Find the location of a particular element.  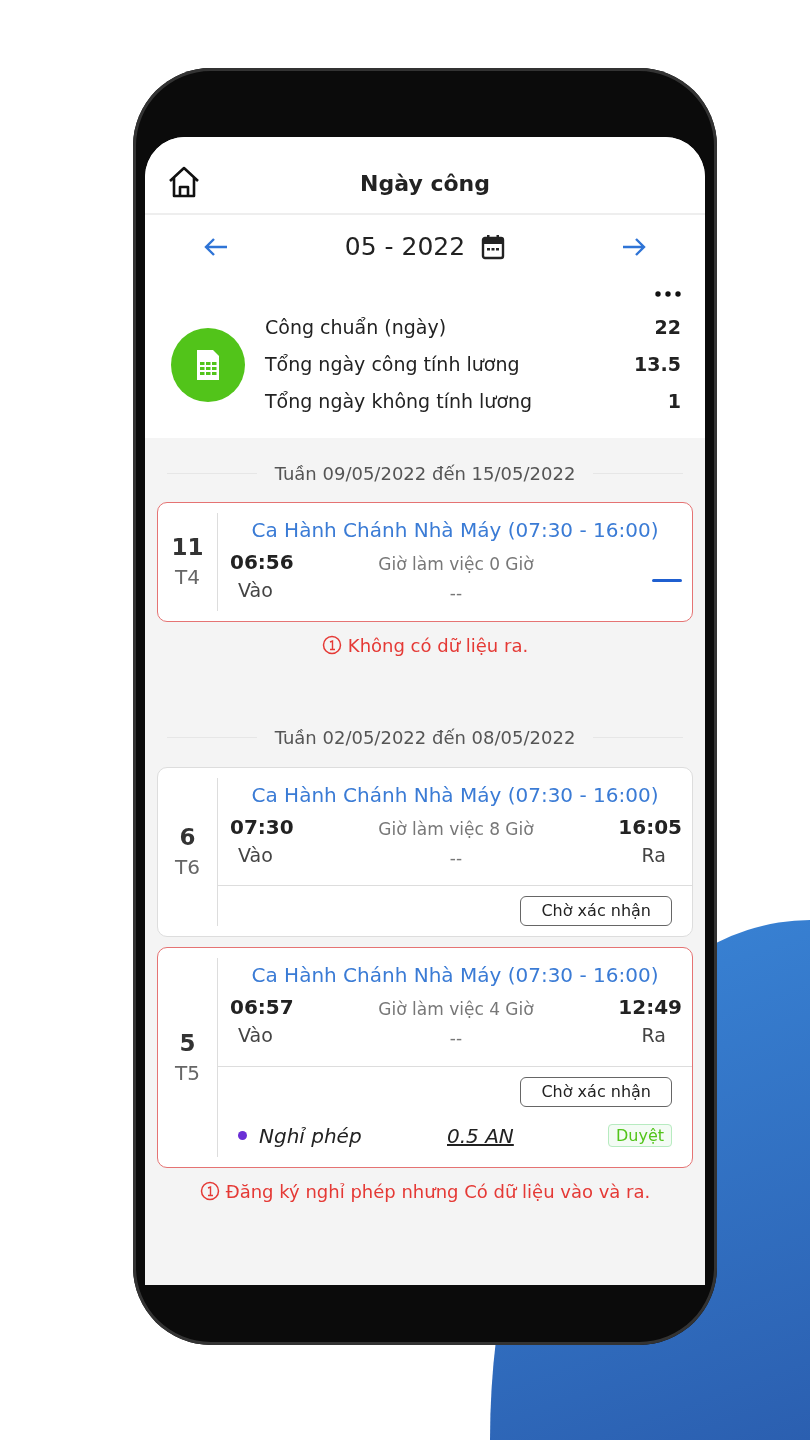

warning-text: Đăng ký nghỉ phép nhưng Có dữ liệu vào và ra. is located at coordinates (438, 1191).